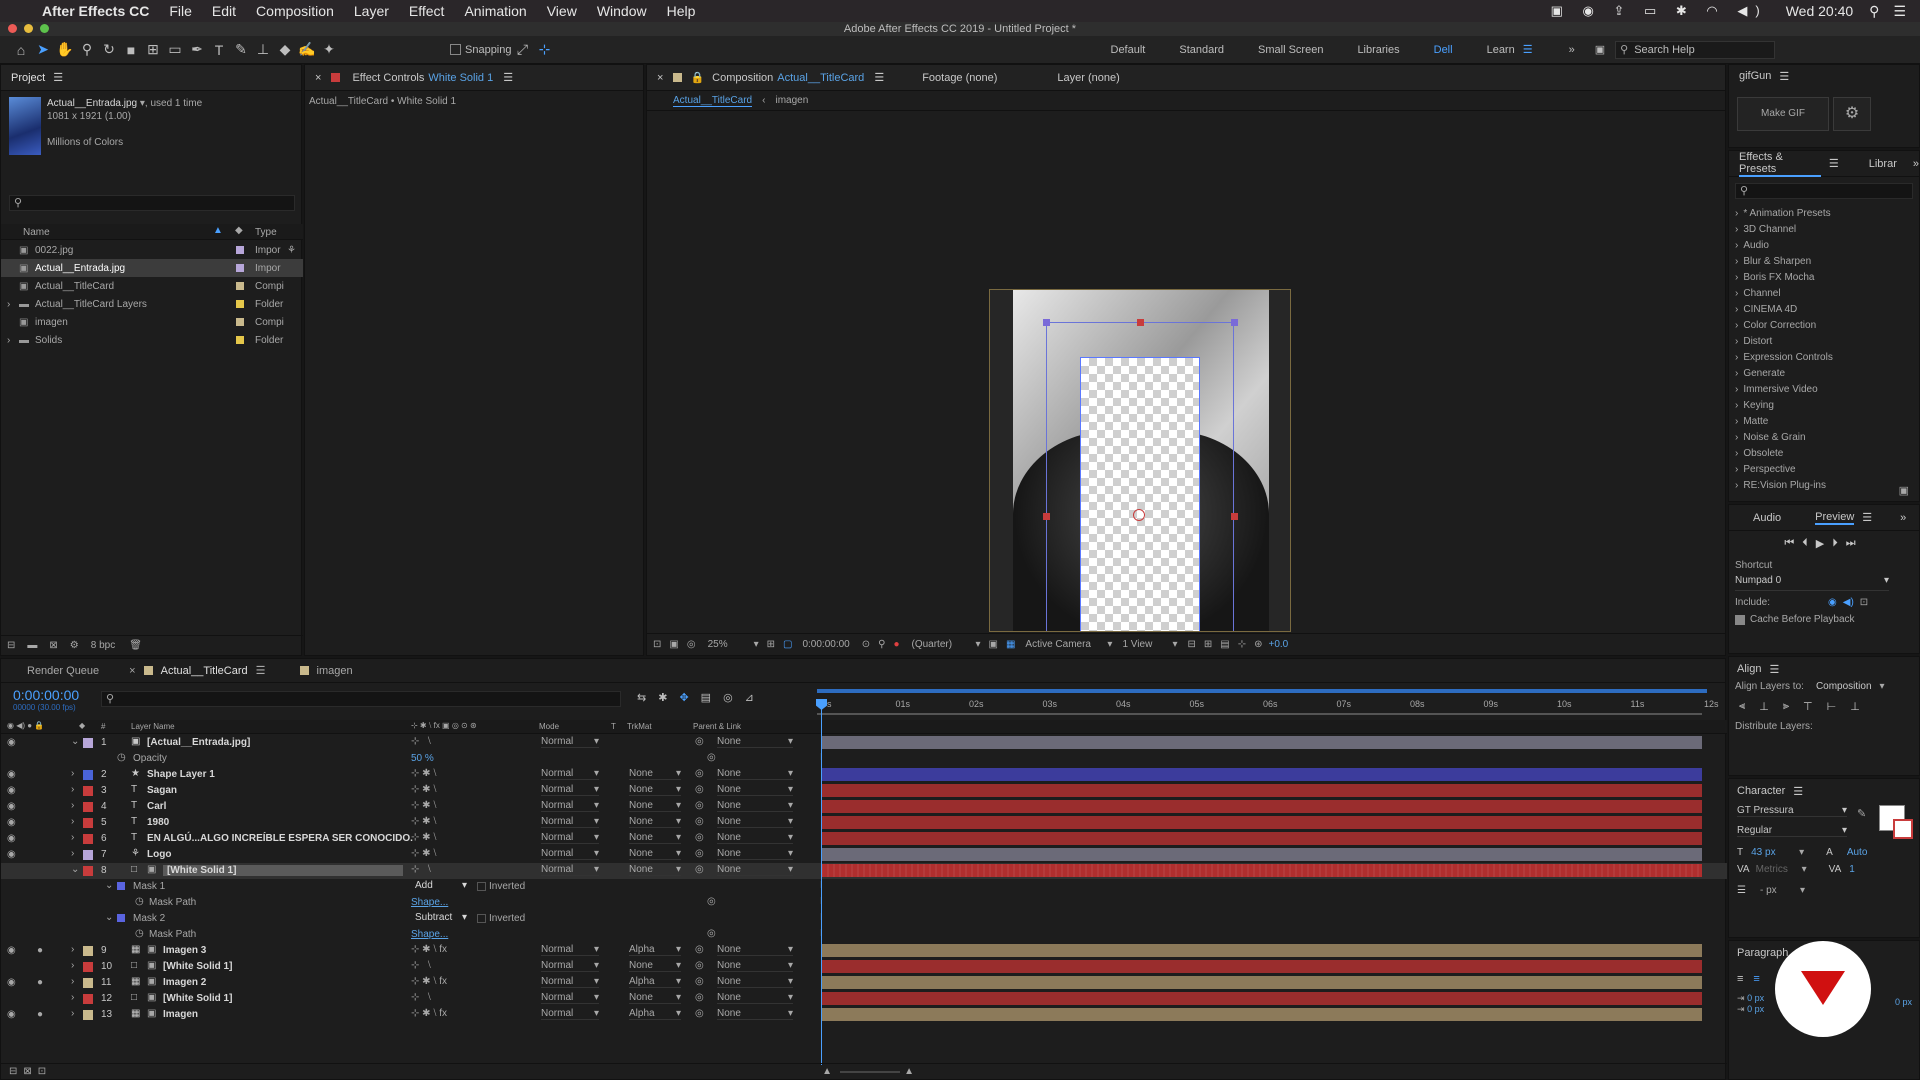 Image resolution: width=1920 pixels, height=1080 pixels. Describe the element at coordinates (218, 230) in the screenshot. I see `sort-arrow-icon: ▲` at that location.